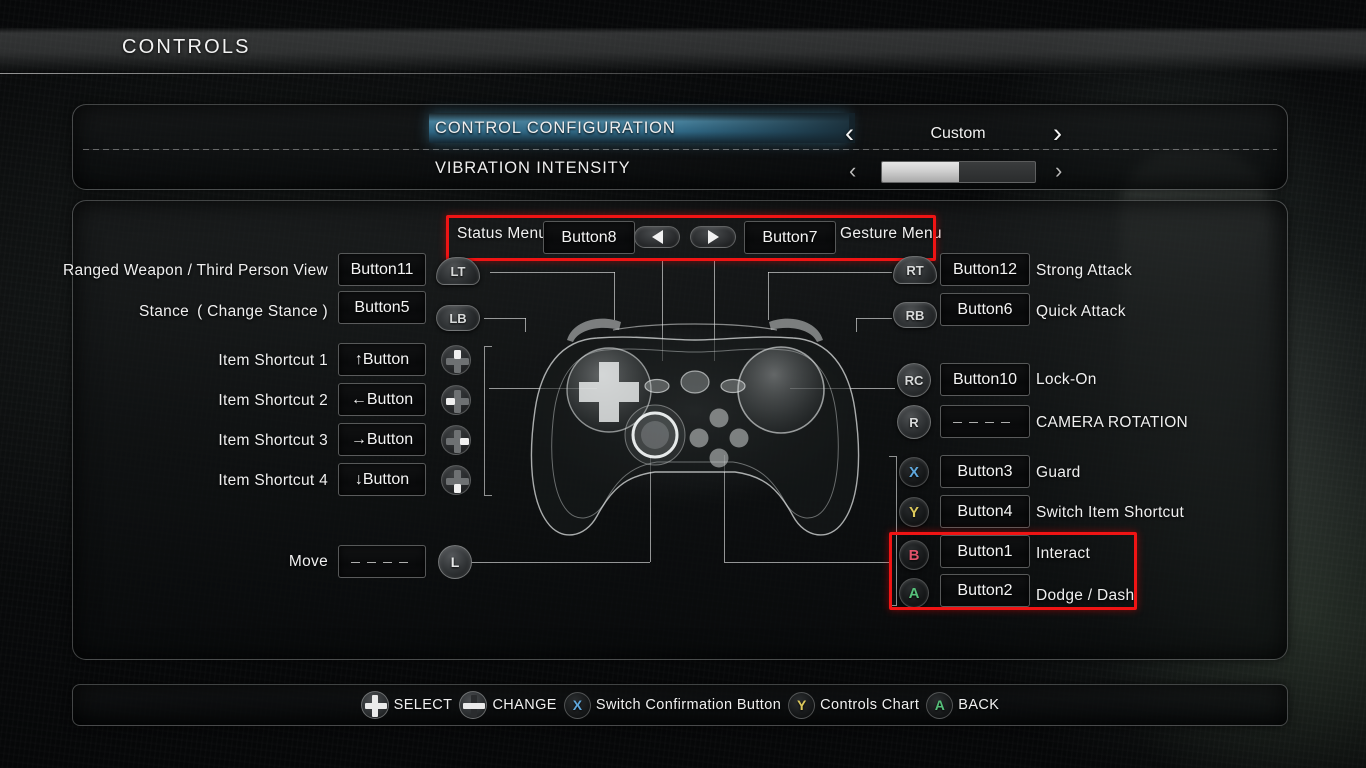  Describe the element at coordinates (488, 421) in the screenshot. I see `item-shortcut-bracket` at that location.